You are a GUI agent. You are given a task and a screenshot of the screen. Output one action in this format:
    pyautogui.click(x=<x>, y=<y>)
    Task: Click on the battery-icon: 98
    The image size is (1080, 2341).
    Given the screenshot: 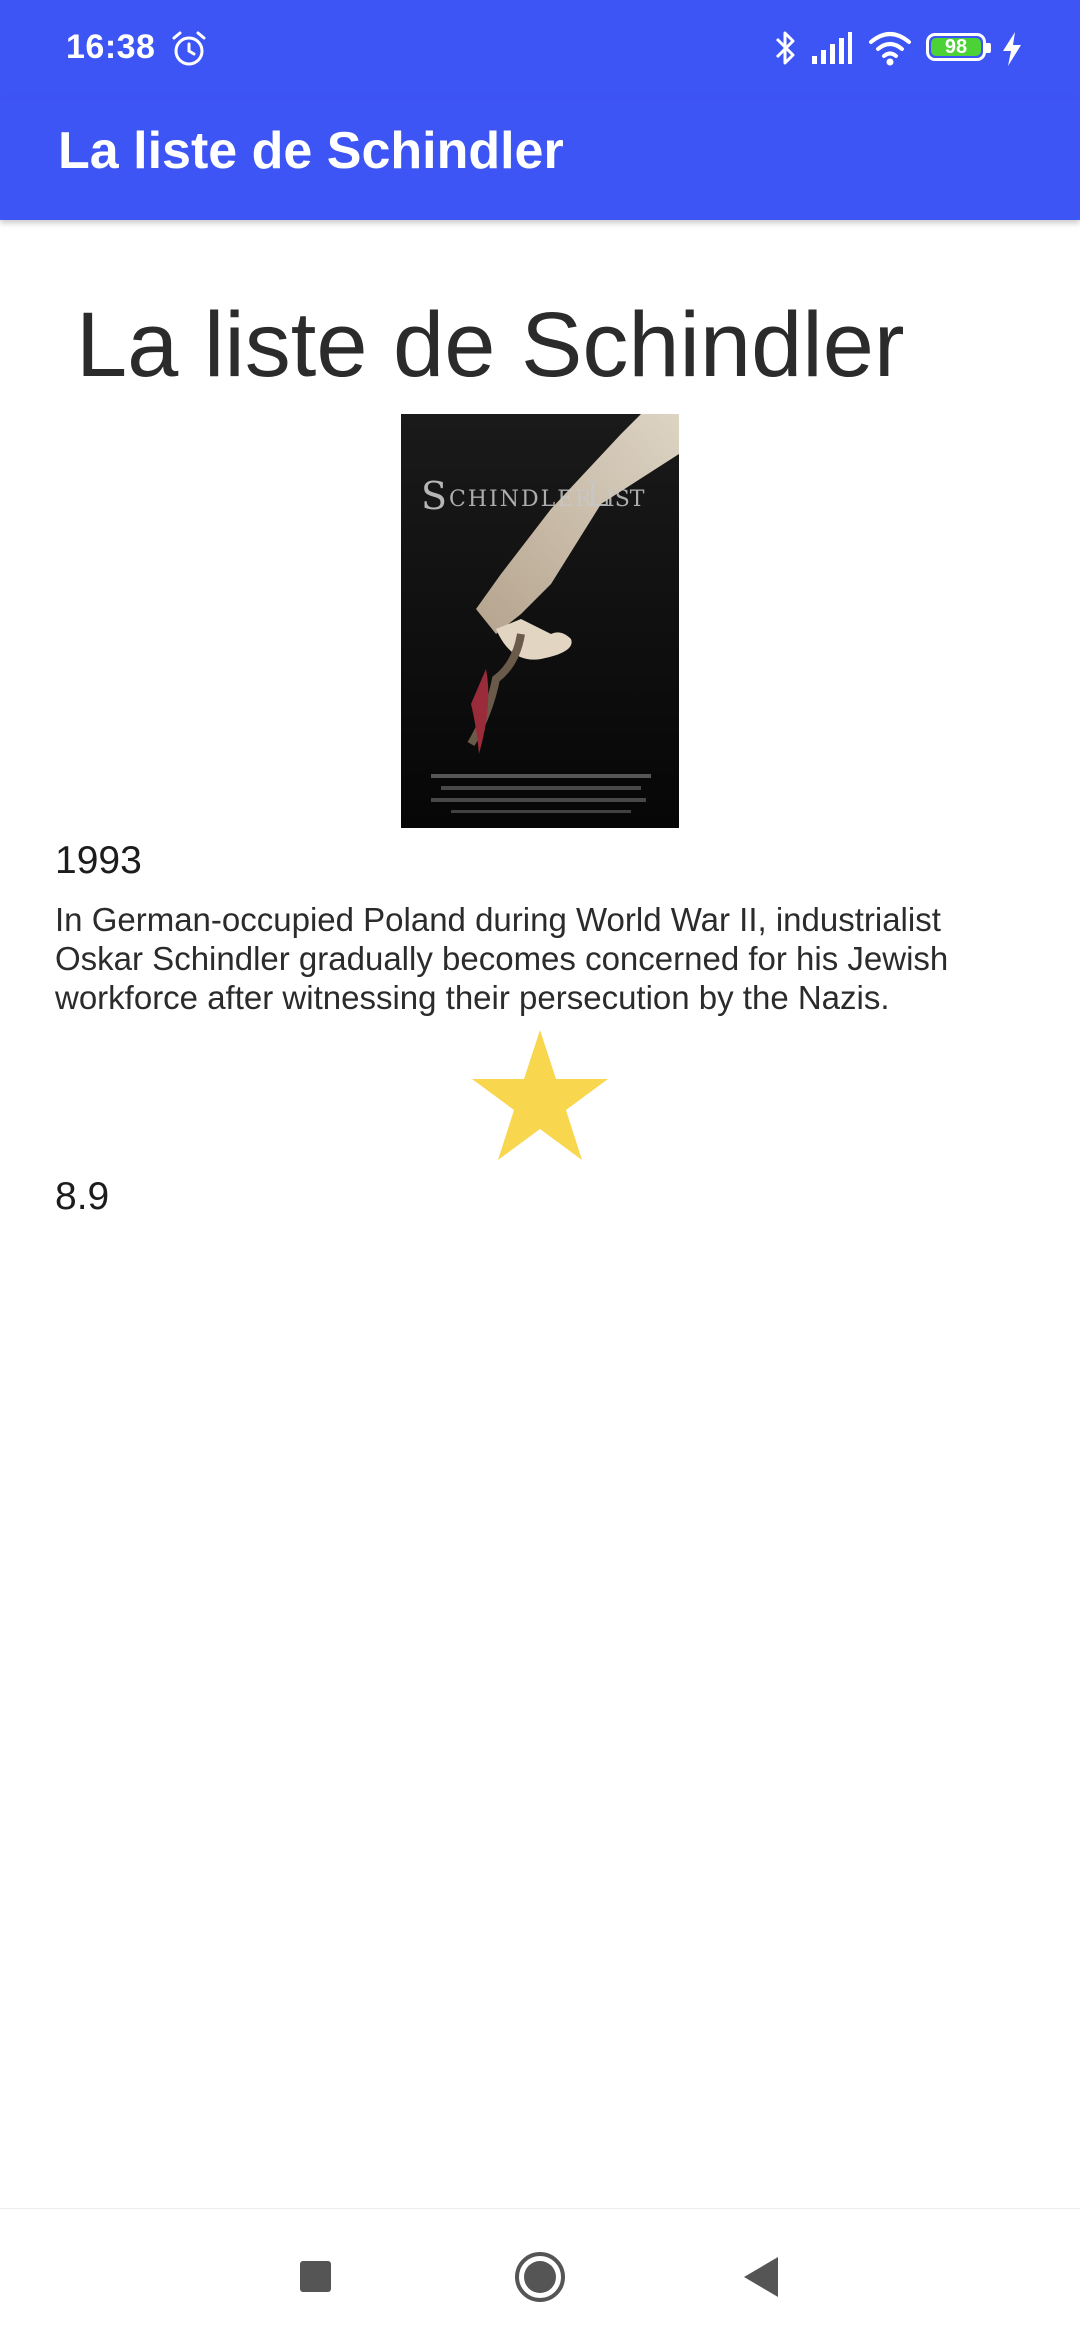 What is the action you would take?
    pyautogui.click(x=958, y=47)
    